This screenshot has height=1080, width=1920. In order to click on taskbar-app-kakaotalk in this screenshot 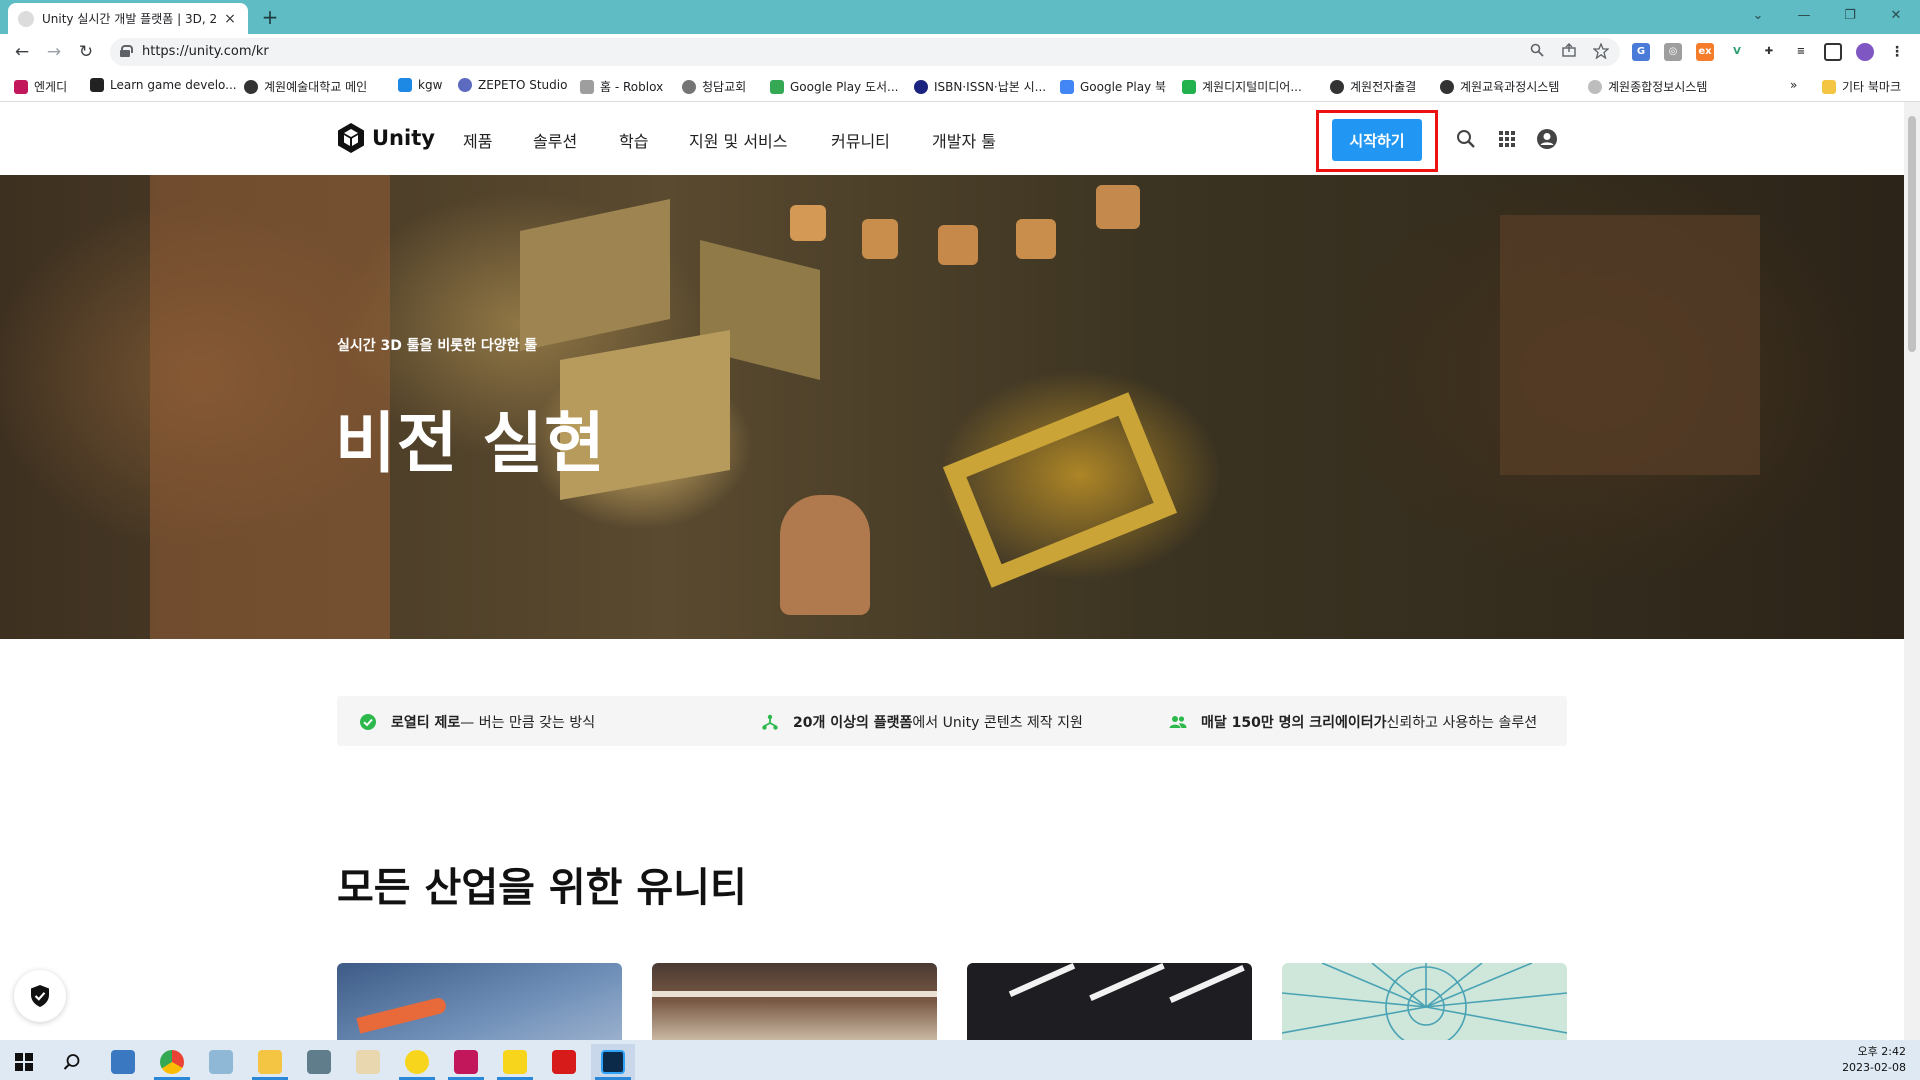, I will do `click(515, 1062)`.